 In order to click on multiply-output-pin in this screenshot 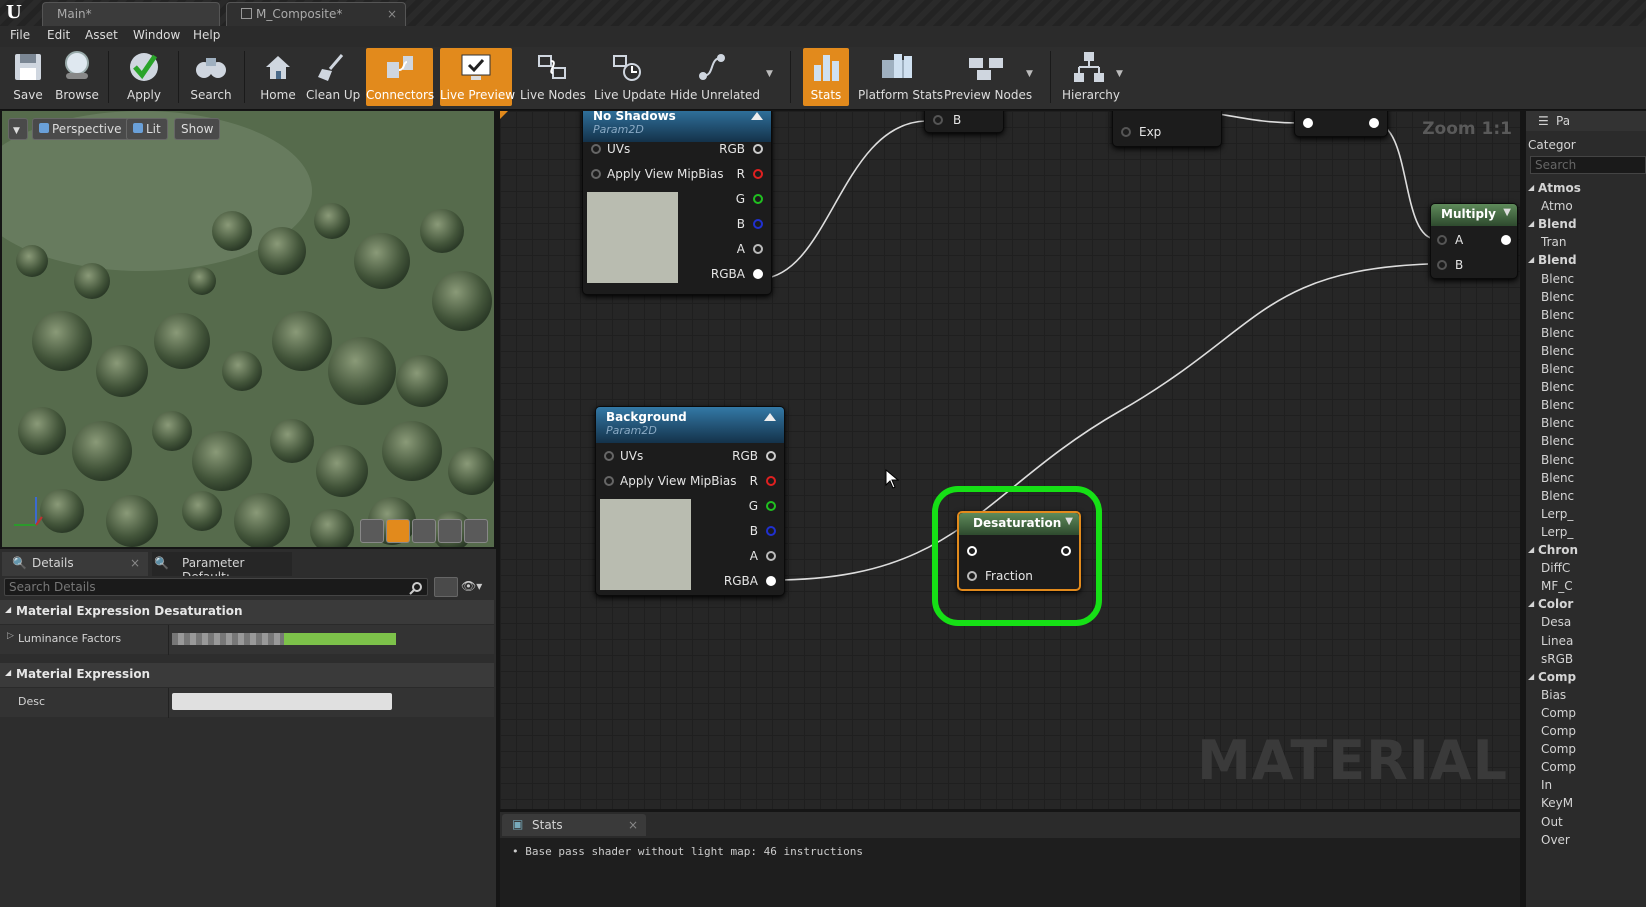, I will do `click(1506, 240)`.